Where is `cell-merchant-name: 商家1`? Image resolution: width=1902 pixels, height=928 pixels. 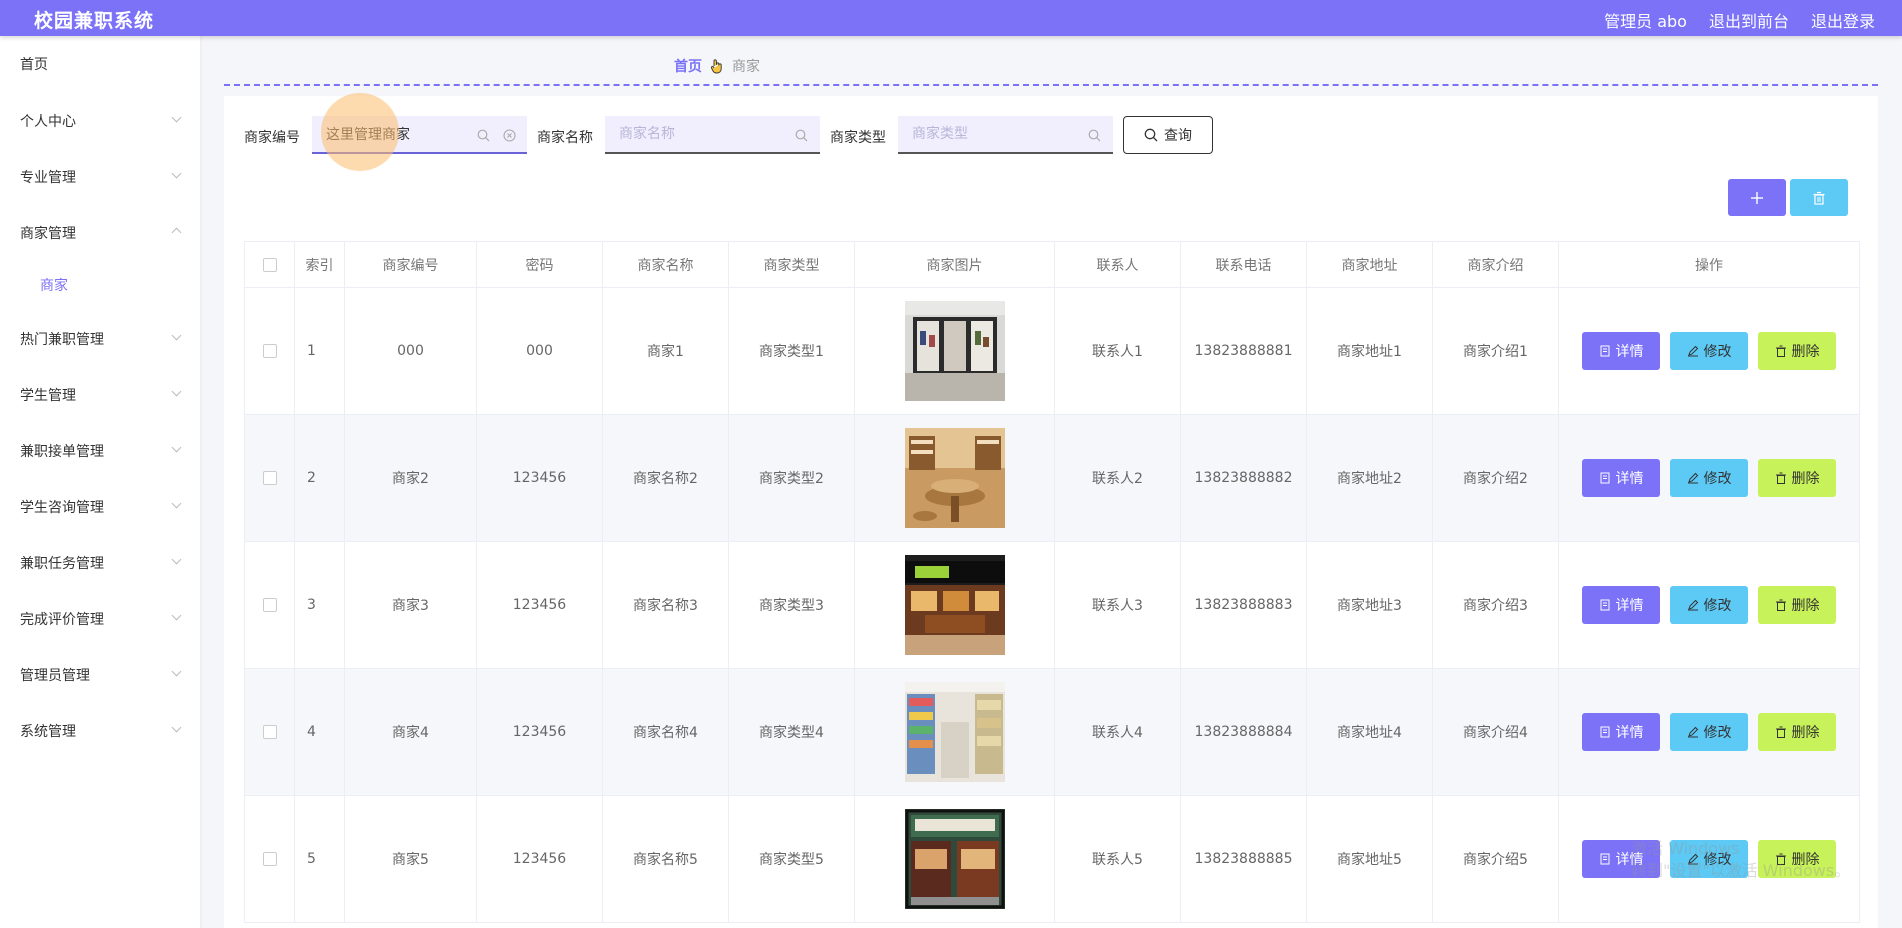
cell-merchant-name: 商家1 is located at coordinates (665, 351).